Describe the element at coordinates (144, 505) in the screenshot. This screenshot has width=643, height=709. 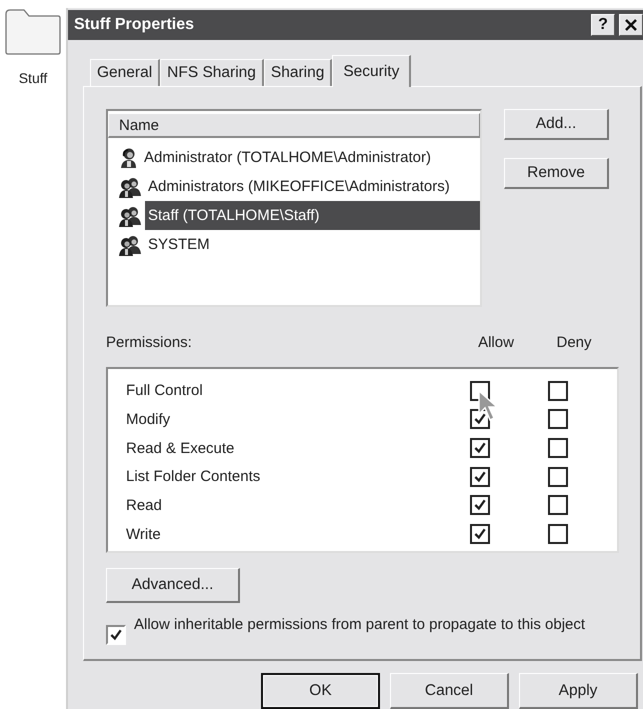
I see `permission-name: Read` at that location.